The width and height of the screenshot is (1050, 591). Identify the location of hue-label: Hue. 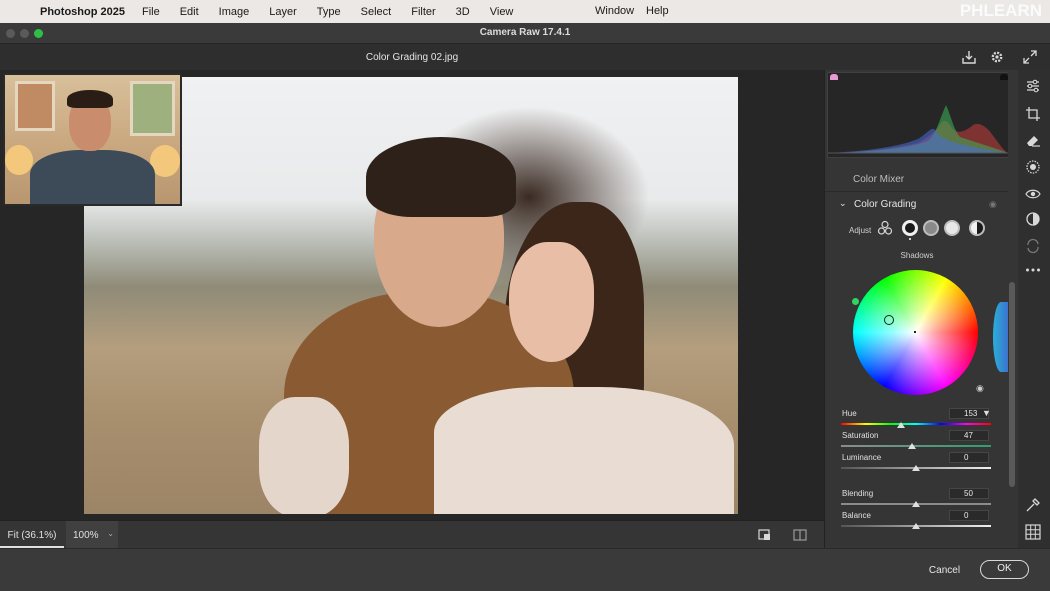
(849, 413).